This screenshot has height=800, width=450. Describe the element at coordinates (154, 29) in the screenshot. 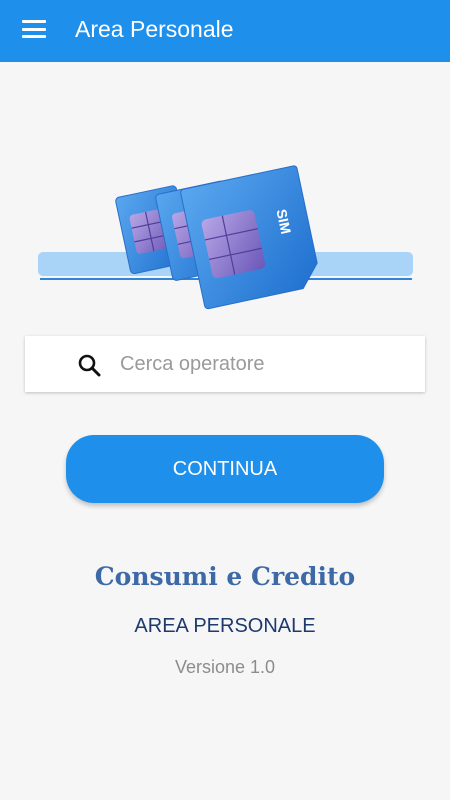

I see `page-title: Area Personale` at that location.